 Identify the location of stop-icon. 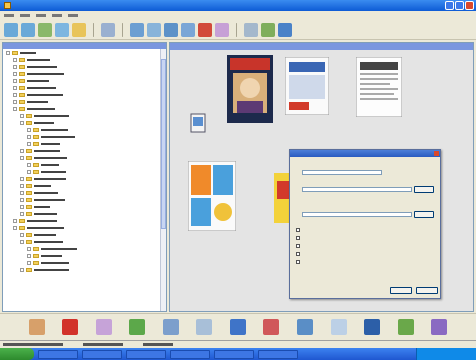
(70, 327).